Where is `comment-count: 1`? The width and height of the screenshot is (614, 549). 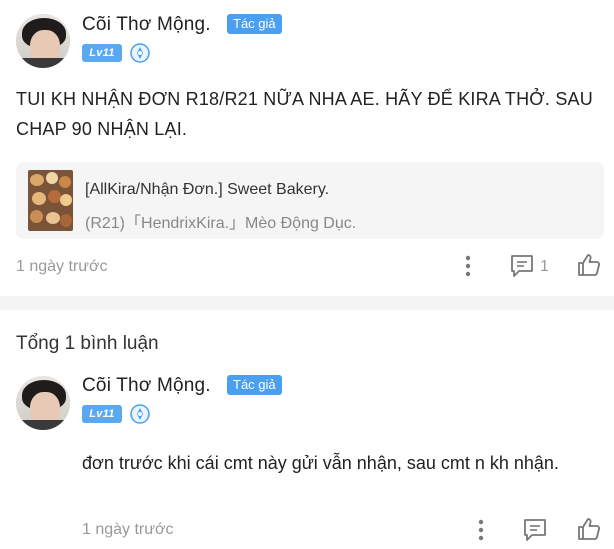 comment-count: 1 is located at coordinates (544, 266).